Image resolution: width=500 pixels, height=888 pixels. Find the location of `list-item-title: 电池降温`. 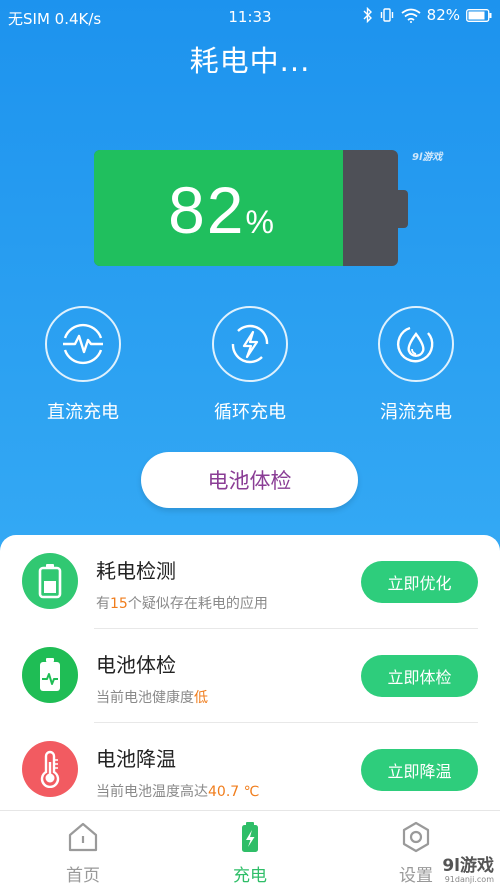

list-item-title: 电池降温 is located at coordinates (136, 759).